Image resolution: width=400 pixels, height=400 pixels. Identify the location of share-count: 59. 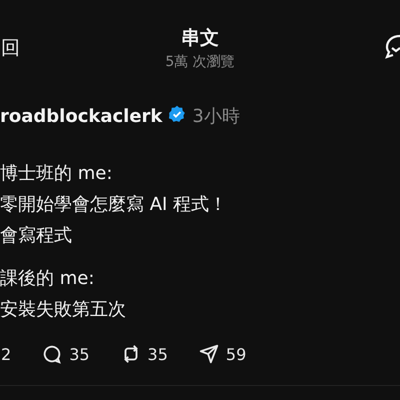
(236, 354).